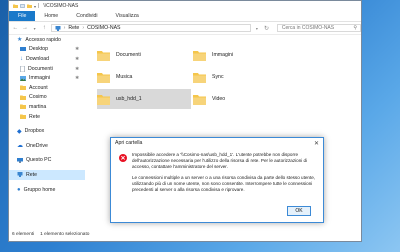  Describe the element at coordinates (39, 49) in the screenshot. I see `sidebar-item-label: Desktop` at that location.